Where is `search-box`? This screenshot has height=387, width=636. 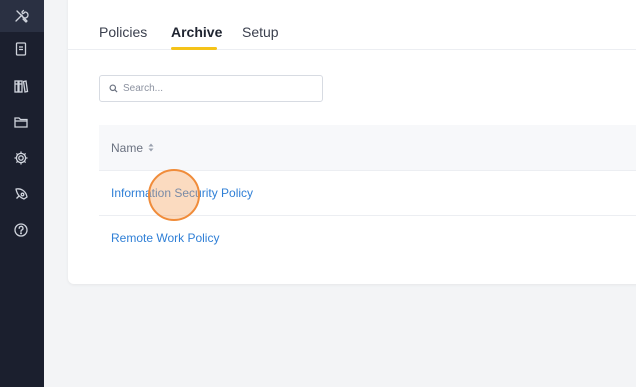 search-box is located at coordinates (211, 88).